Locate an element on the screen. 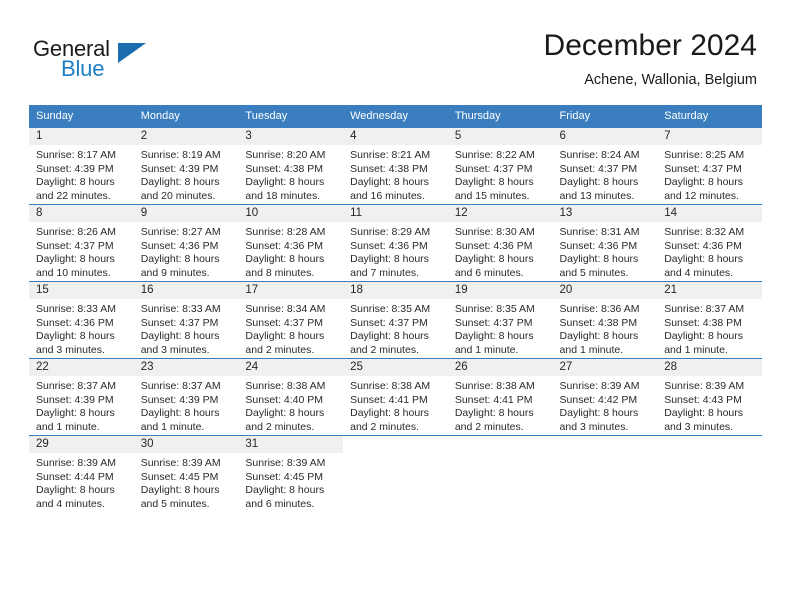 The height and width of the screenshot is (612, 792). daylight-line2: and 8 minutes. is located at coordinates (280, 272).